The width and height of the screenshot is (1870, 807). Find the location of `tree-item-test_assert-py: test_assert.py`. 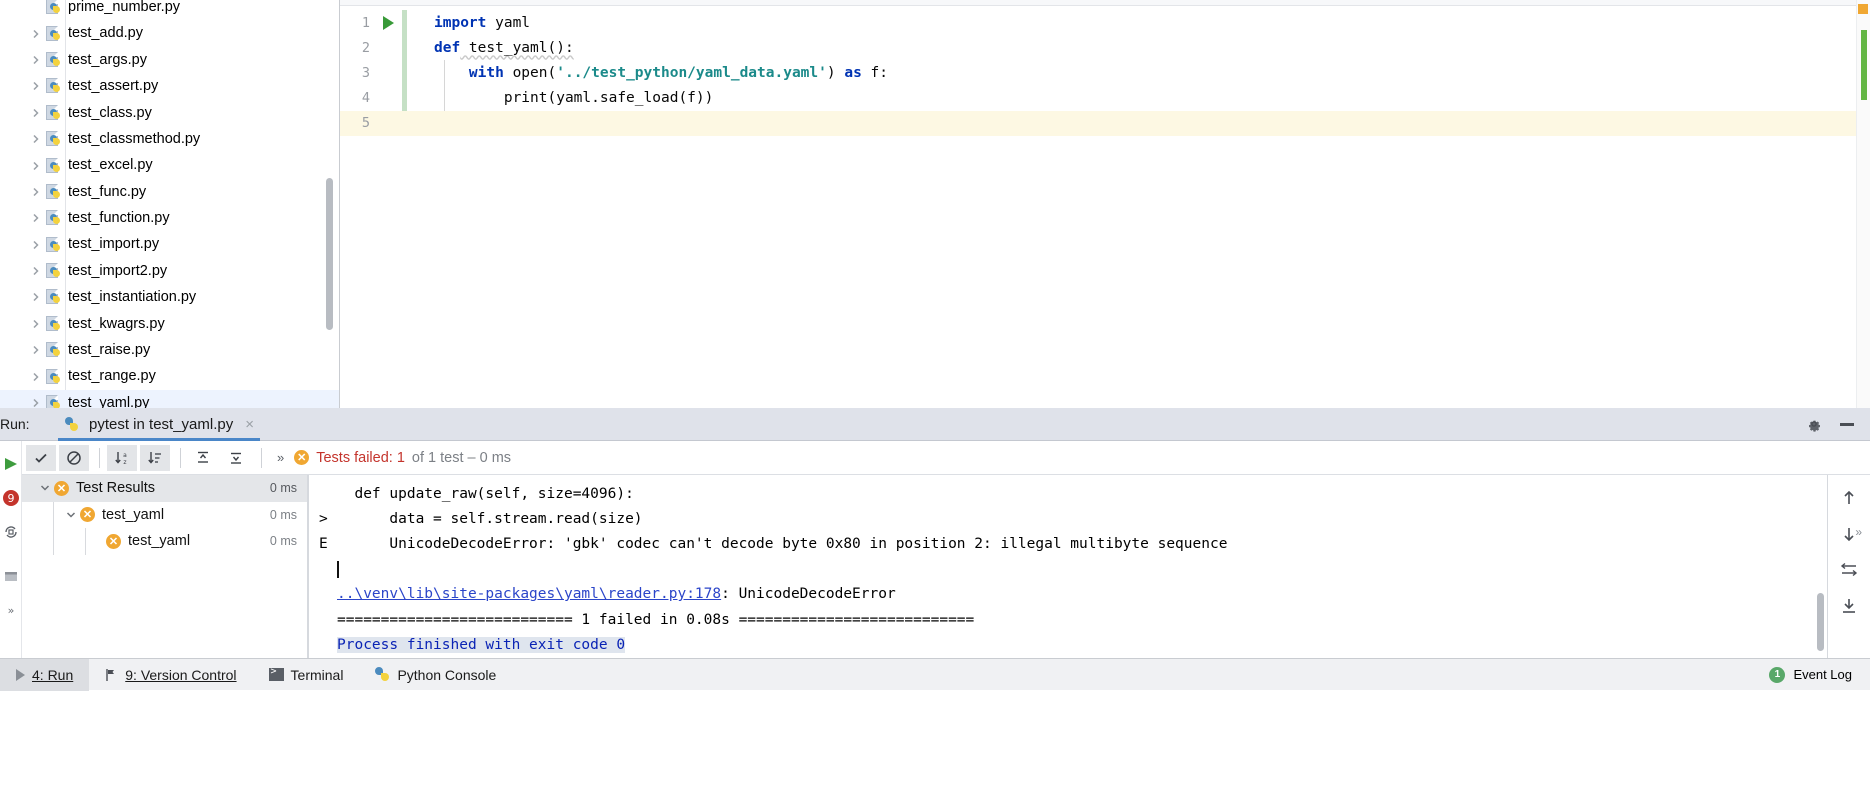

tree-item-test_assert-py: test_assert.py is located at coordinates (169, 86).